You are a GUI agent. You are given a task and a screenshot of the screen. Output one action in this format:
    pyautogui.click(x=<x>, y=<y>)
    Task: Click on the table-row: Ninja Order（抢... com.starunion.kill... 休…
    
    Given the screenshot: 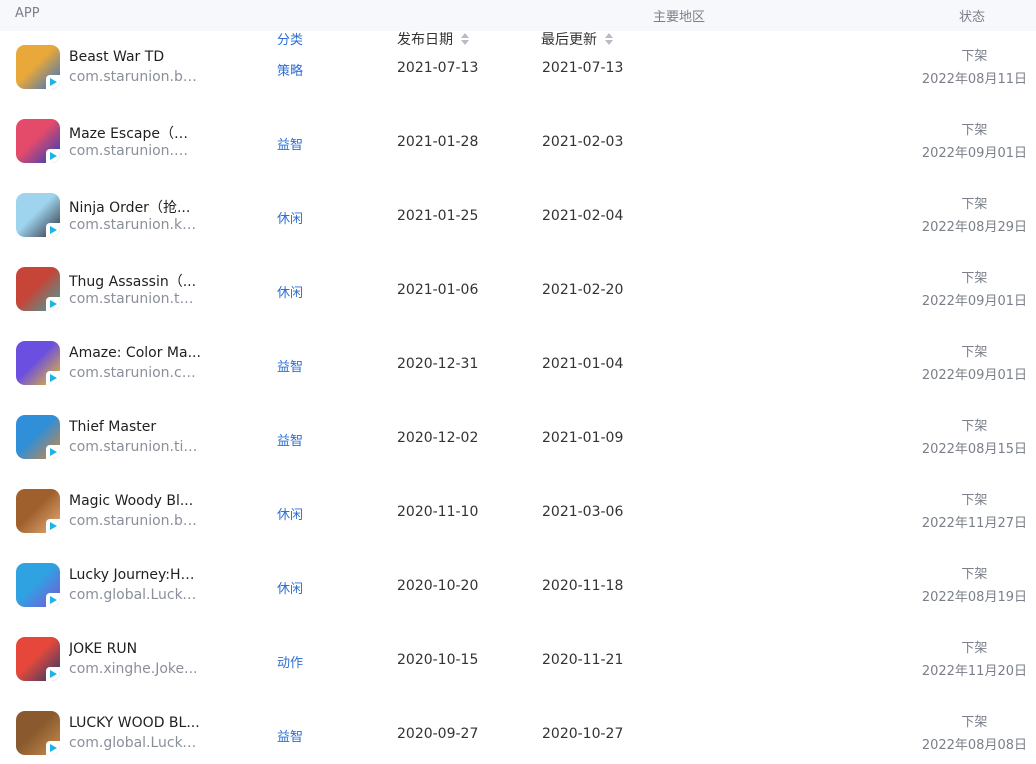 What is the action you would take?
    pyautogui.click(x=518, y=216)
    